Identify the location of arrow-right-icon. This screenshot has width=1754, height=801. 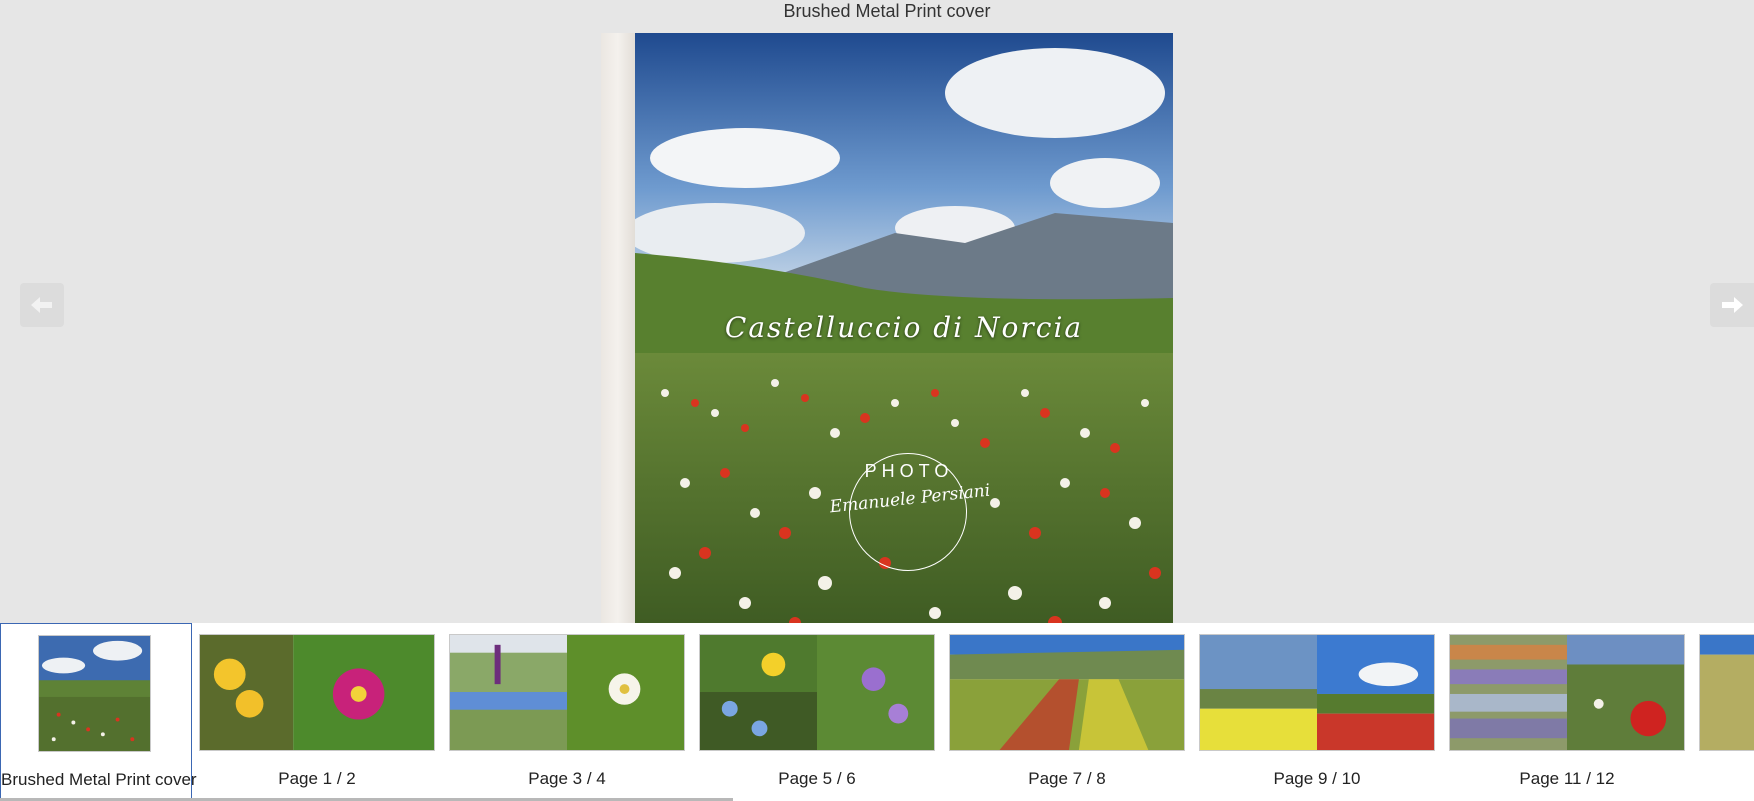
(1732, 305).